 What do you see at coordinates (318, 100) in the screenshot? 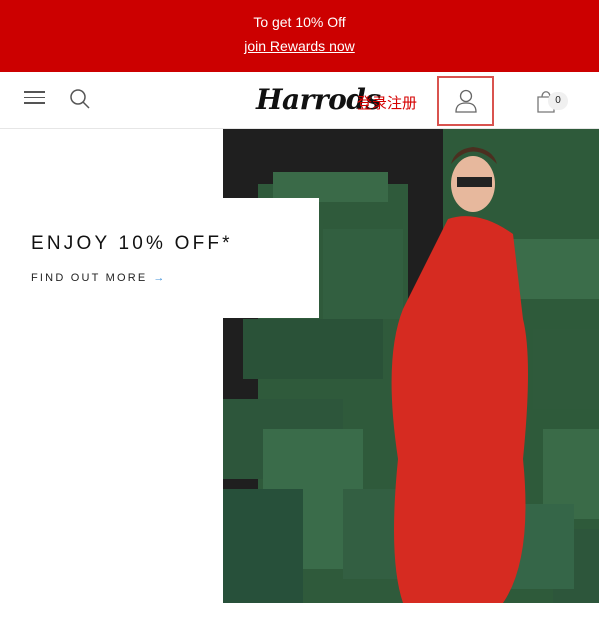
I see `harrods-logo: Harrods` at bounding box center [318, 100].